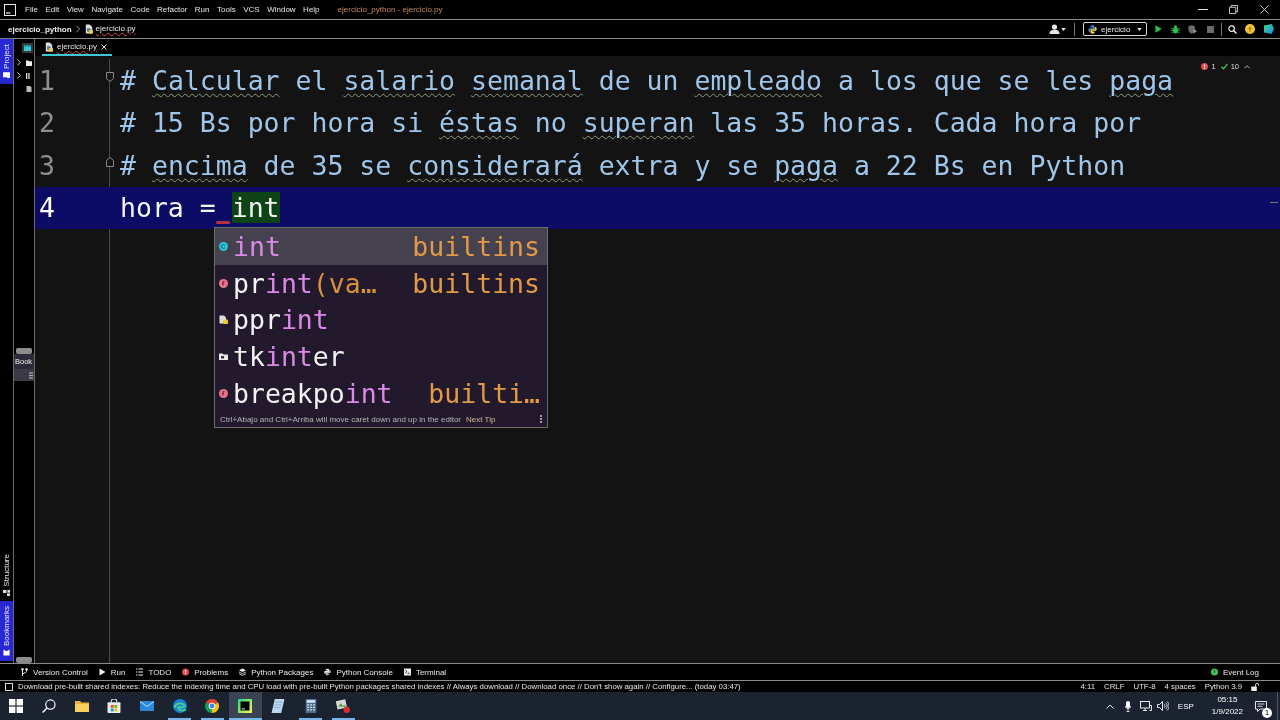  Describe the element at coordinates (1162, 706) in the screenshot. I see `speaker-icon` at that location.